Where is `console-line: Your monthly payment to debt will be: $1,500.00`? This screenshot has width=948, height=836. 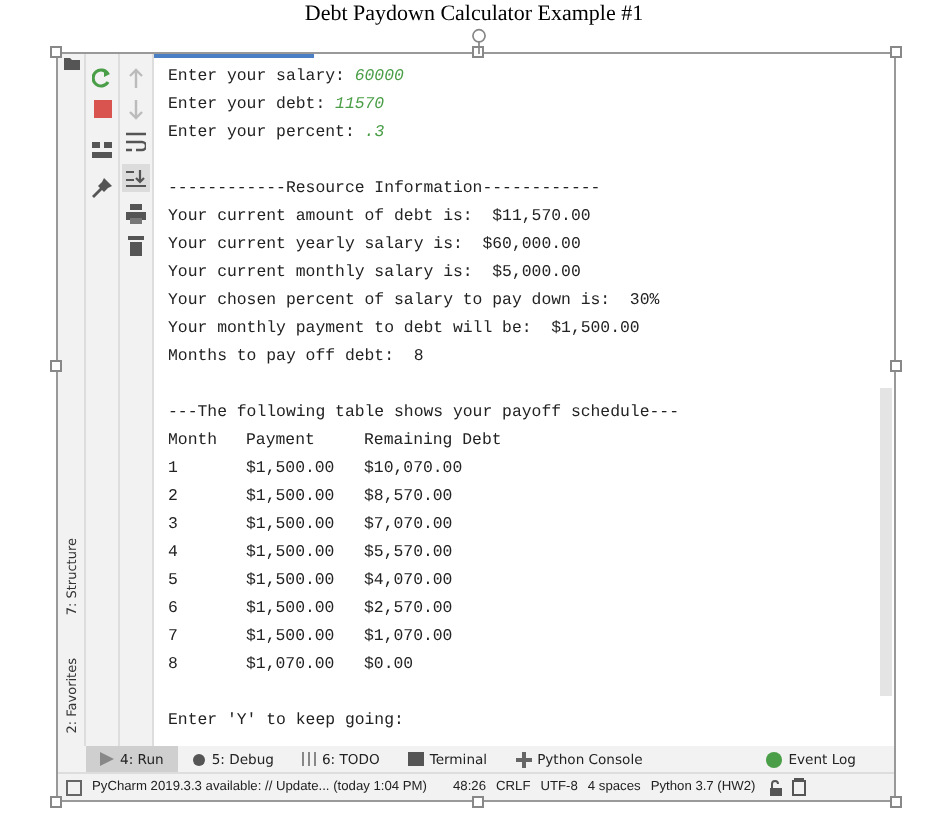
console-line: Your monthly payment to debt will be: $1,500.00 is located at coordinates (405, 330).